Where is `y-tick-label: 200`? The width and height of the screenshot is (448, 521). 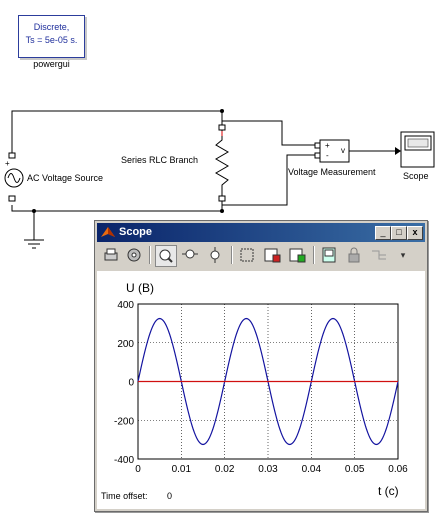 y-tick-label: 200 is located at coordinates (125, 344).